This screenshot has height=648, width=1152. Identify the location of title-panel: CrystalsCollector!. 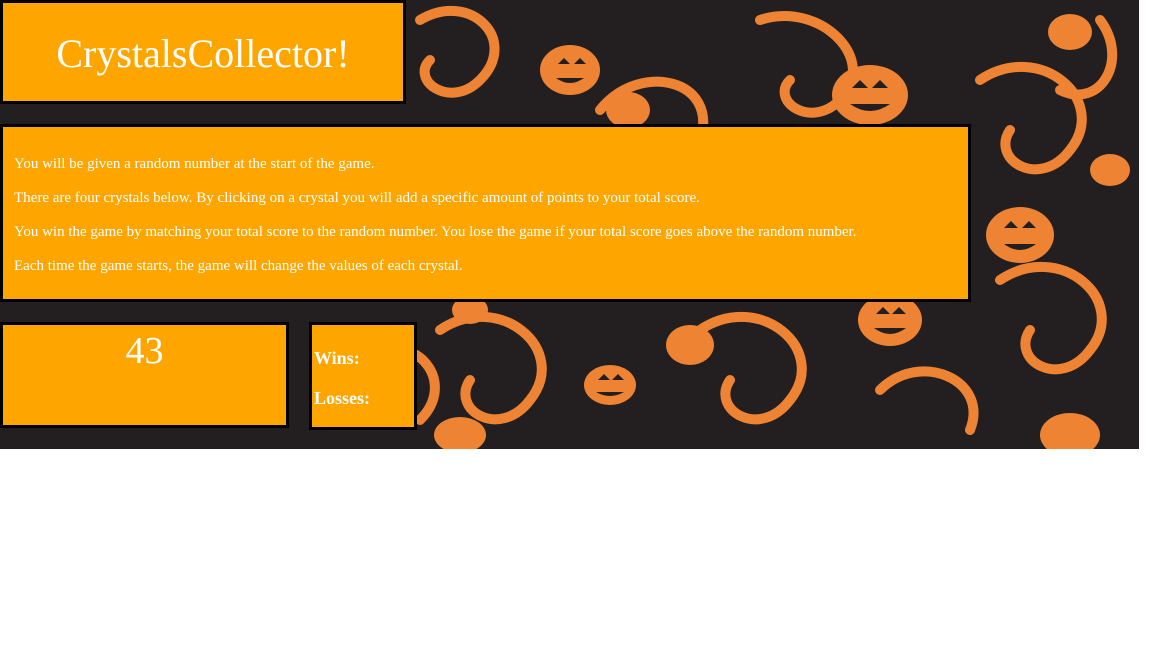
(203, 52).